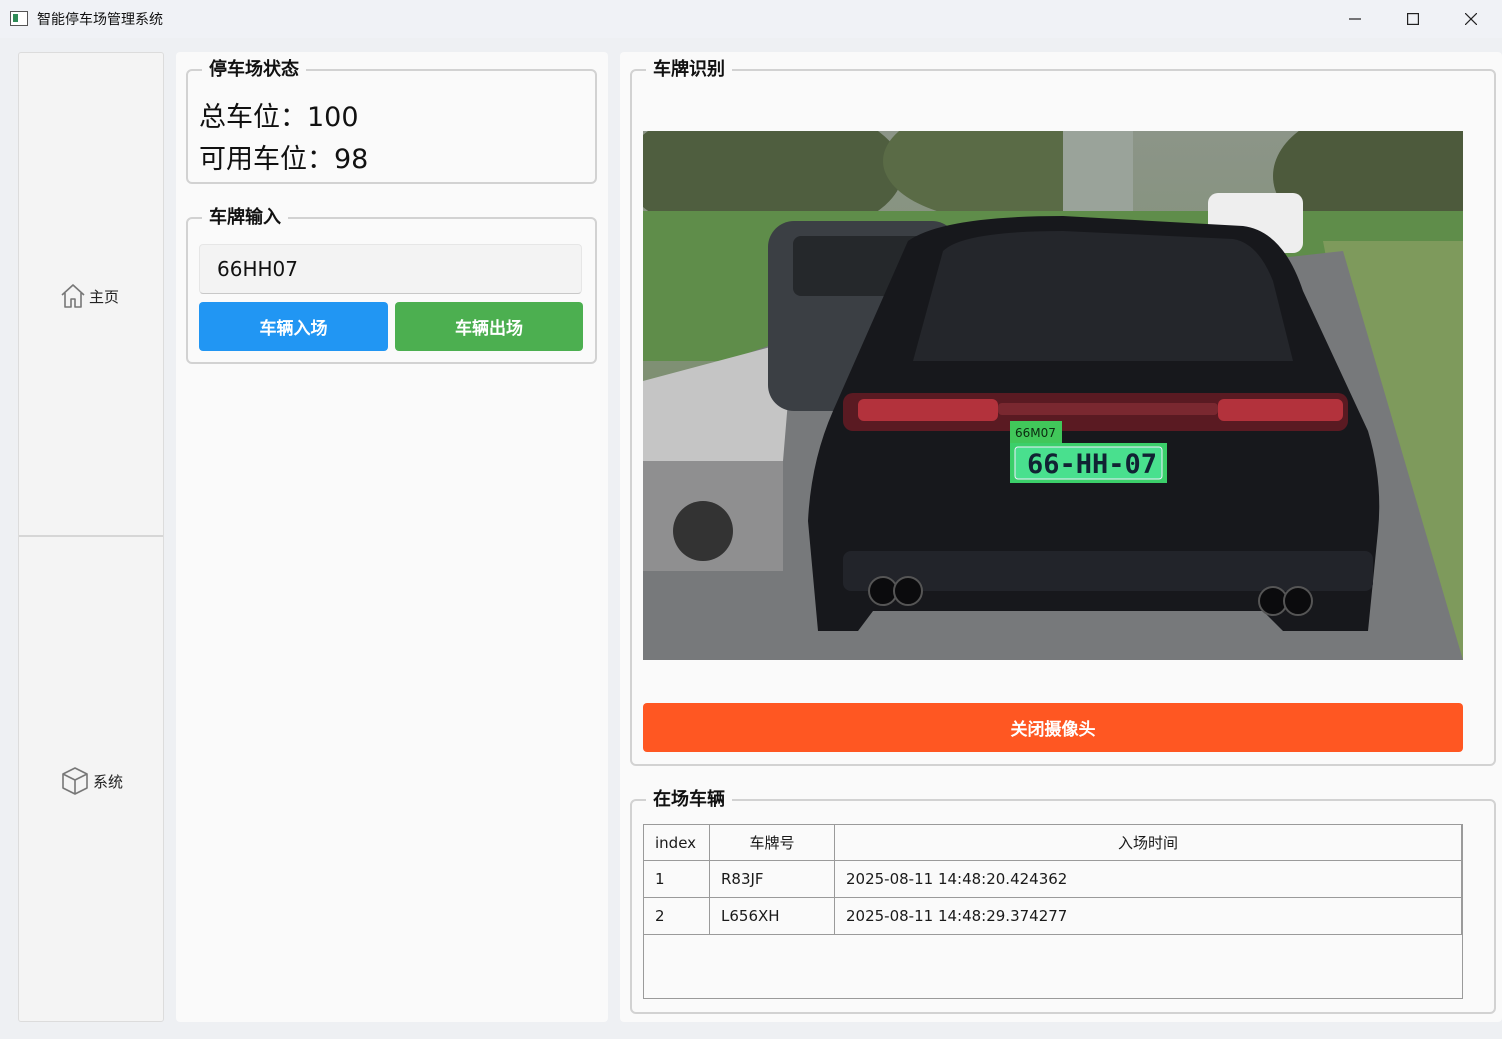 Image resolution: width=1502 pixels, height=1039 pixels. What do you see at coordinates (279, 117) in the screenshot?
I see `total-spaces: 总车位：100` at bounding box center [279, 117].